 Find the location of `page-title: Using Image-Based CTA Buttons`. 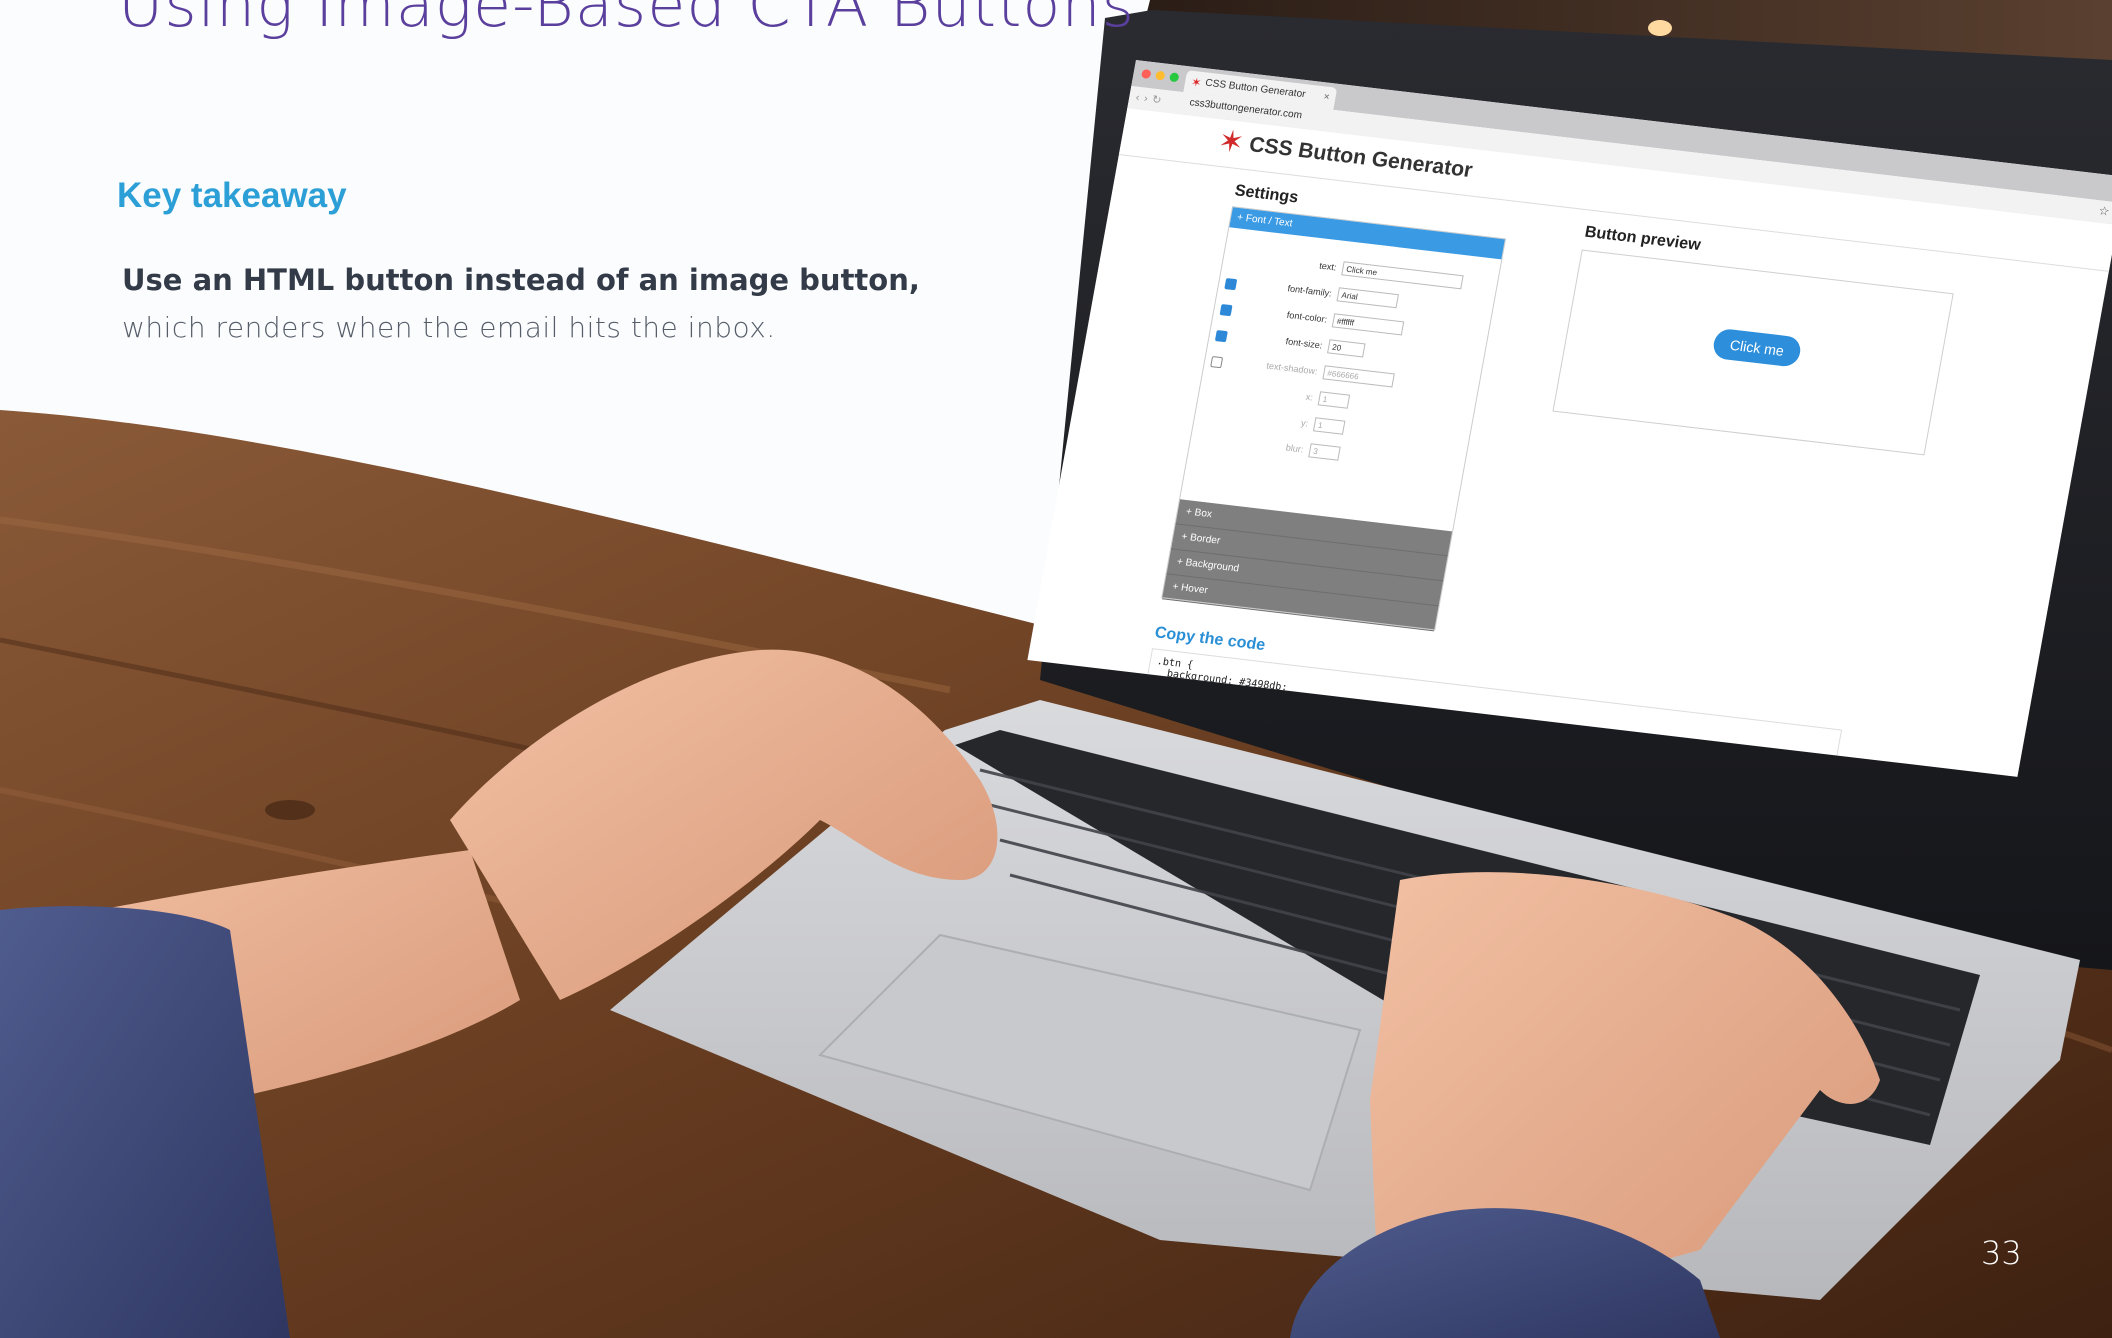

page-title: Using Image-Based CTA Buttons is located at coordinates (626, 20).